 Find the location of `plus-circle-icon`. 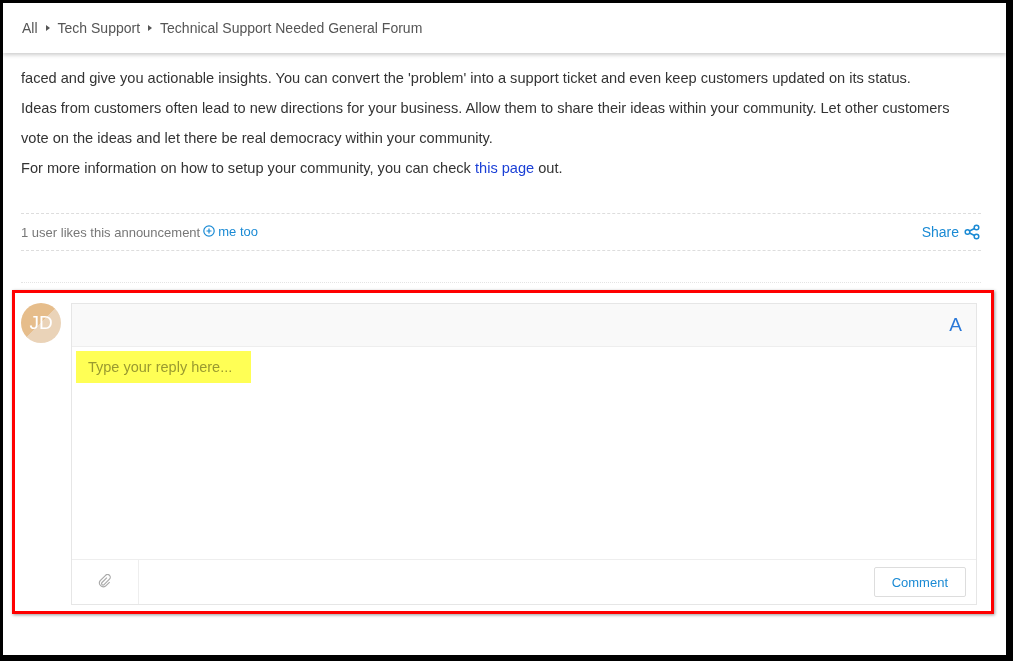

plus-circle-icon is located at coordinates (209, 231).